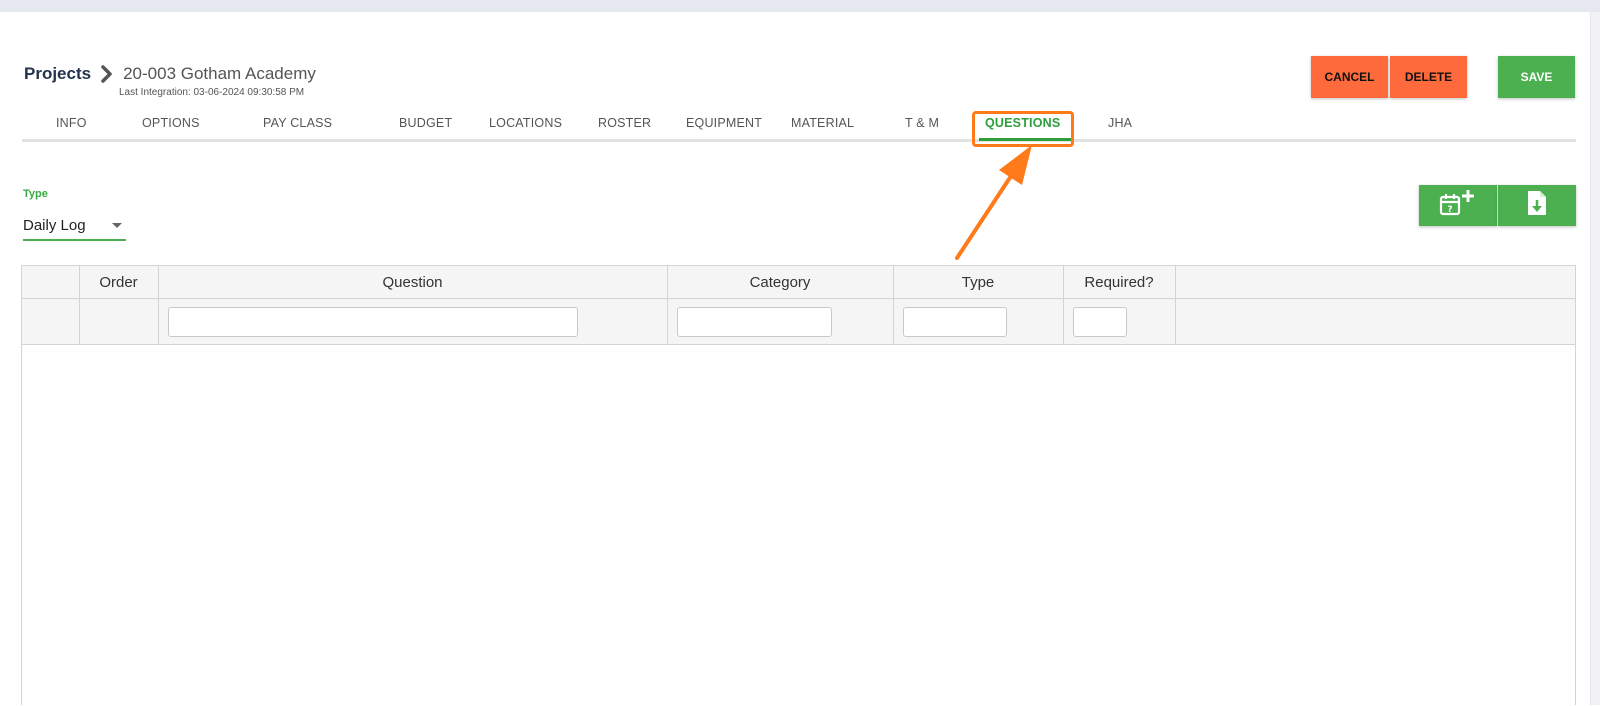 The image size is (1600, 706). Describe the element at coordinates (117, 225) in the screenshot. I see `caret-down-icon` at that location.